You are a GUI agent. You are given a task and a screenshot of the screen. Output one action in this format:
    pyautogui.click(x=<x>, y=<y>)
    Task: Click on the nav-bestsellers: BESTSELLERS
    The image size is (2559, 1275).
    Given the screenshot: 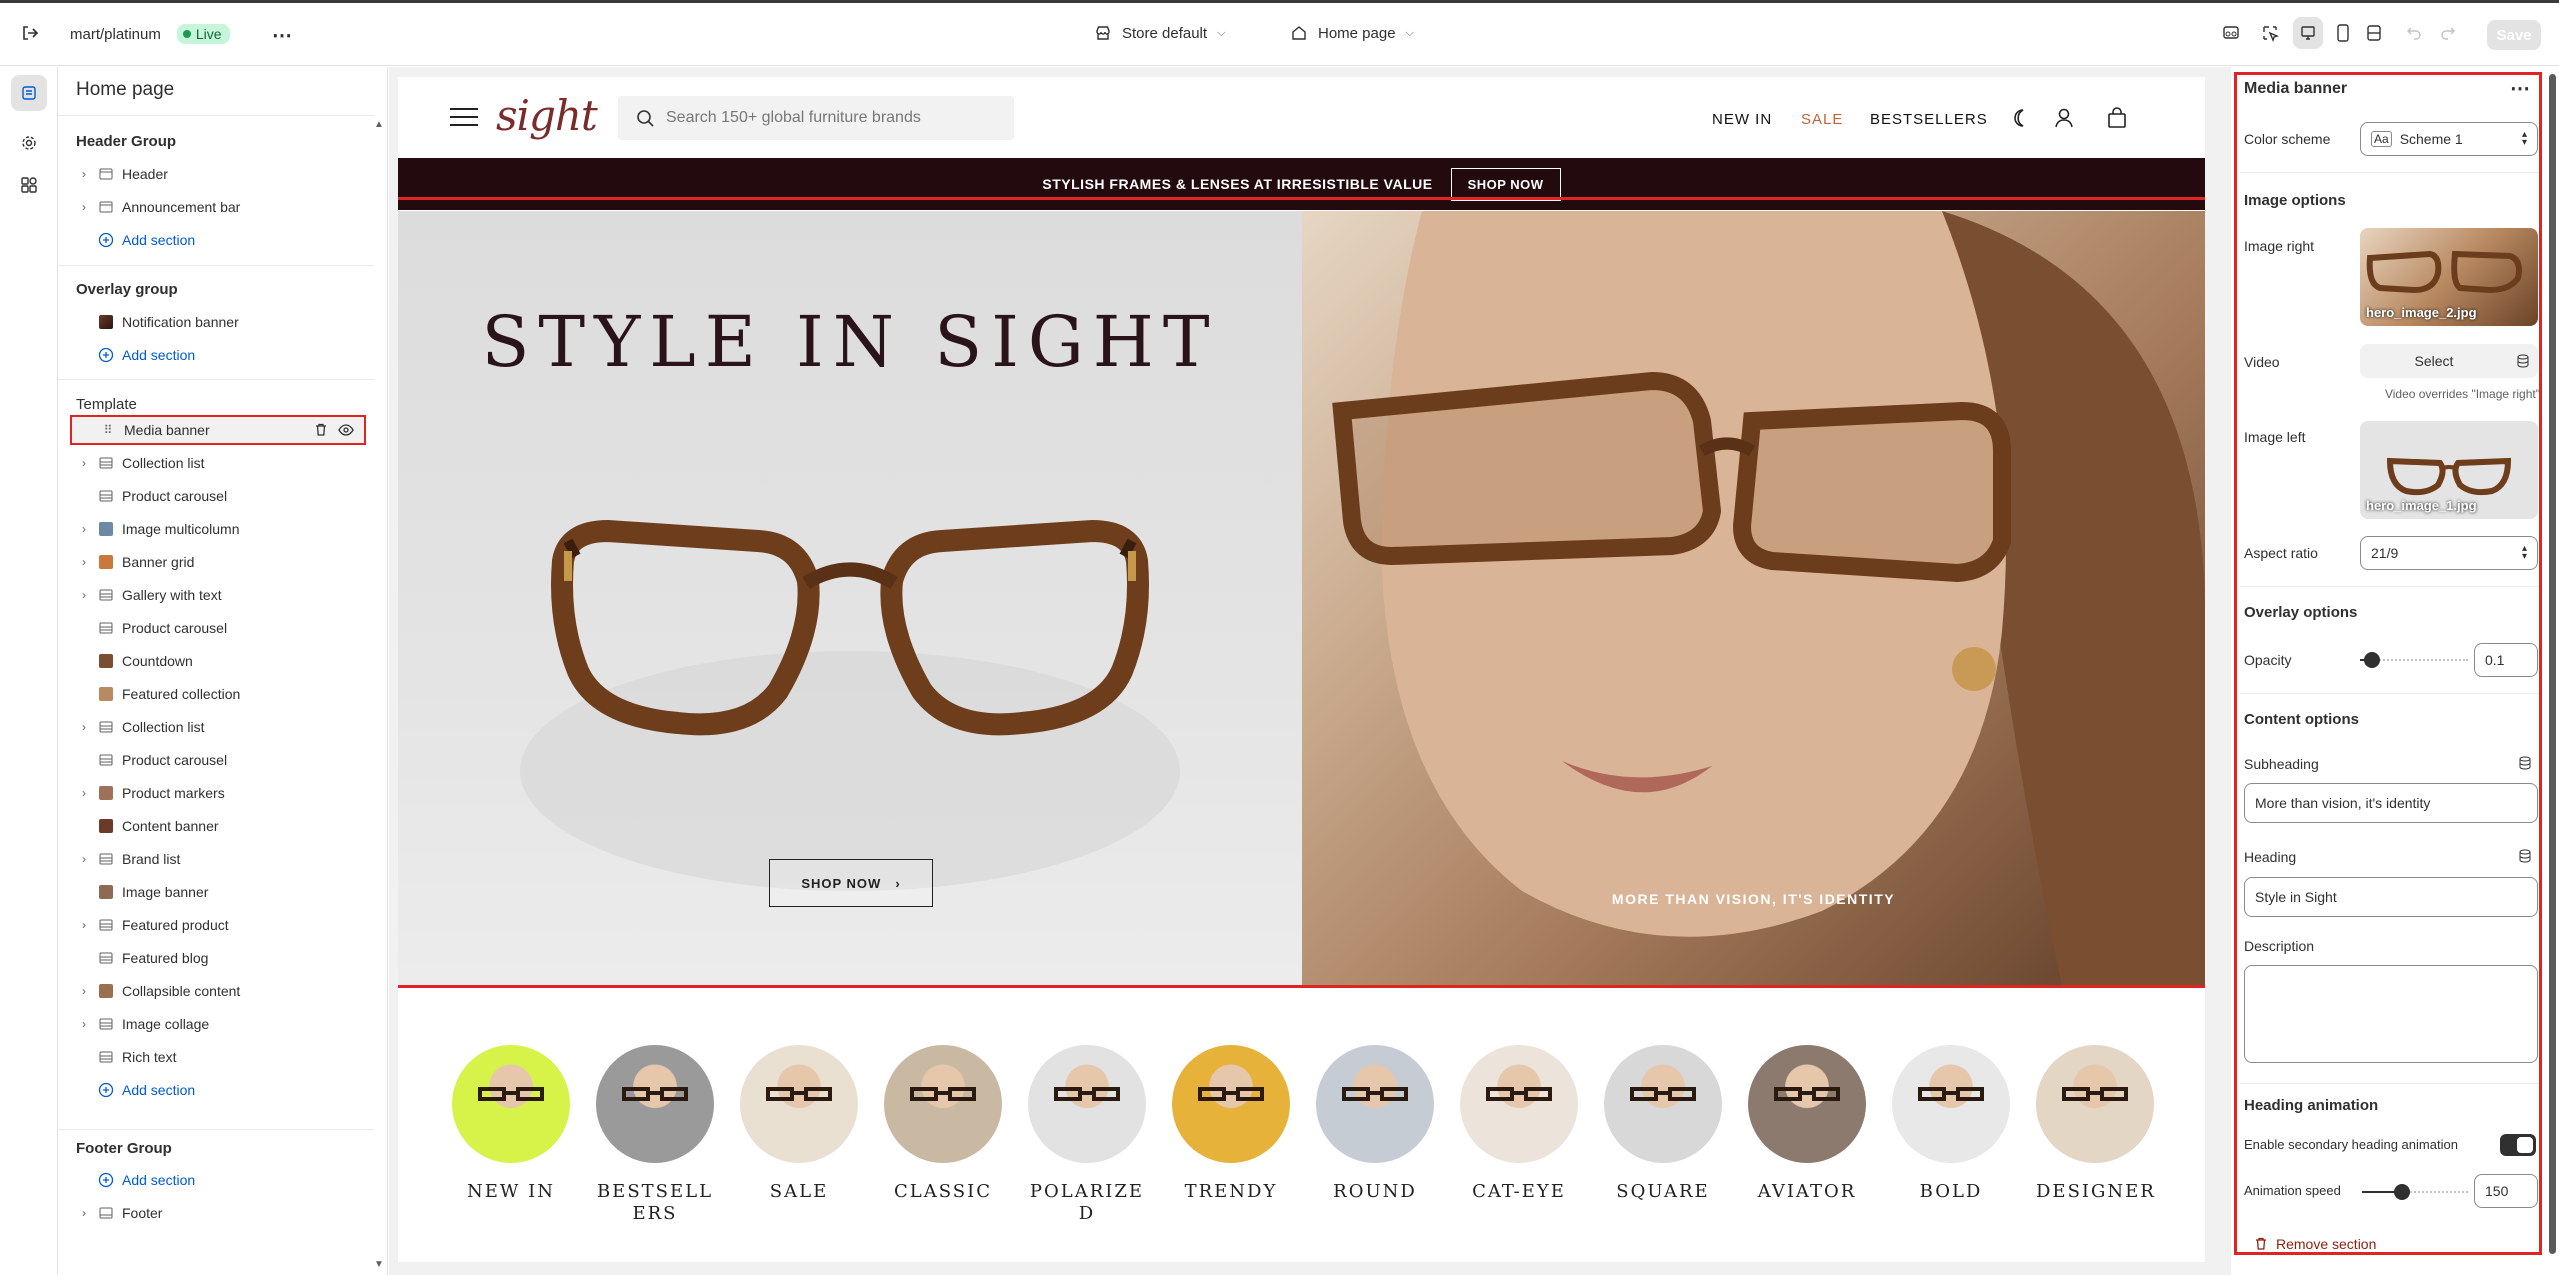 What is the action you would take?
    pyautogui.click(x=1929, y=119)
    